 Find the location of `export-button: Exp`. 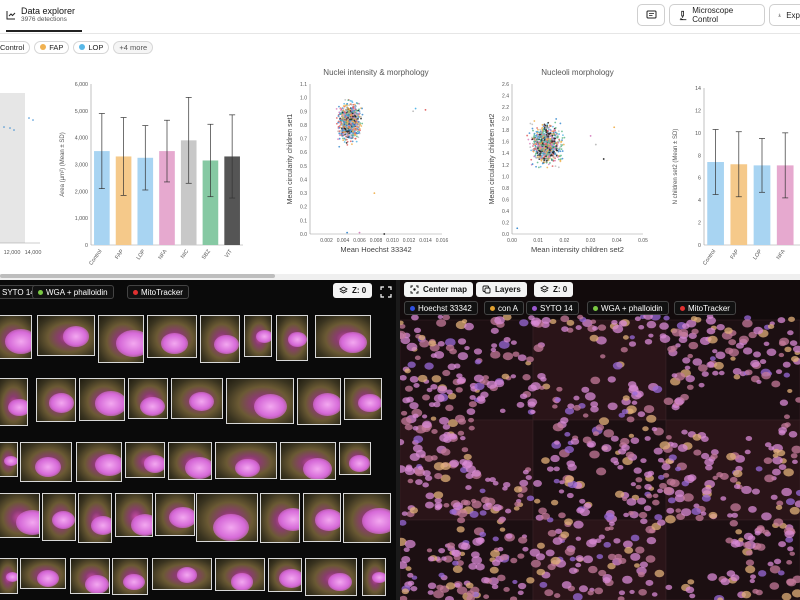

export-button: Exp is located at coordinates (784, 15).